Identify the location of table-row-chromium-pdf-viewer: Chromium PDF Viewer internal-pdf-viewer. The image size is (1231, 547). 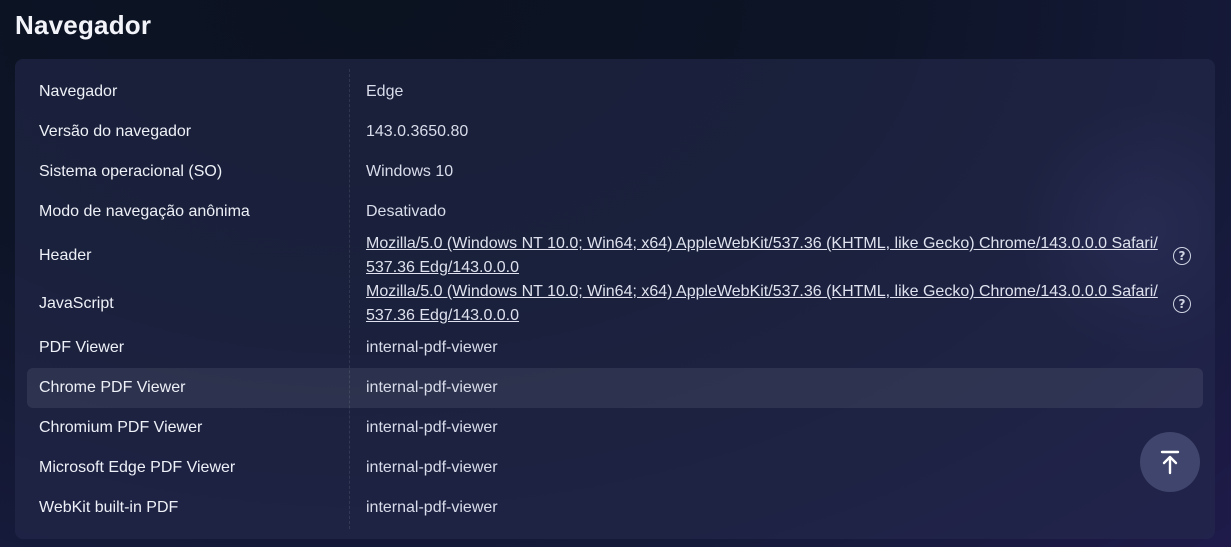
(615, 428).